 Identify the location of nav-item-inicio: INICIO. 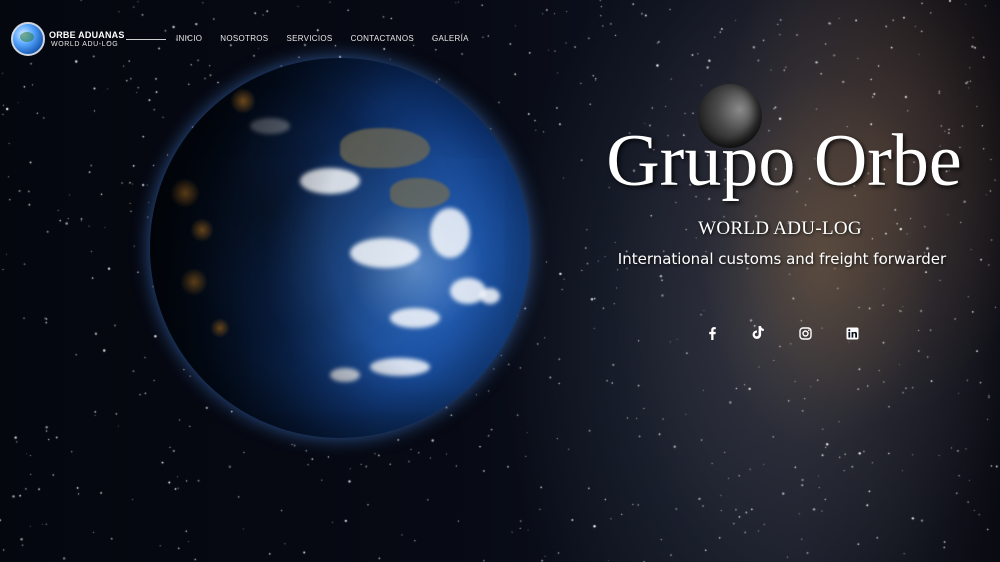
(189, 40).